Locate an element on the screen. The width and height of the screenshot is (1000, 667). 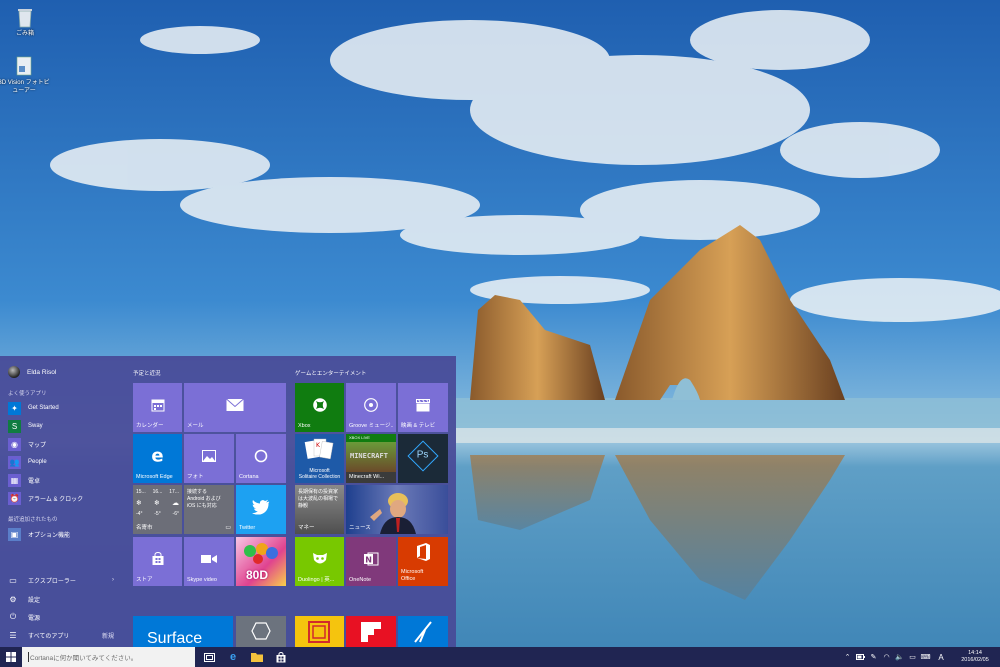
candy-icon is located at coordinates (261, 553).